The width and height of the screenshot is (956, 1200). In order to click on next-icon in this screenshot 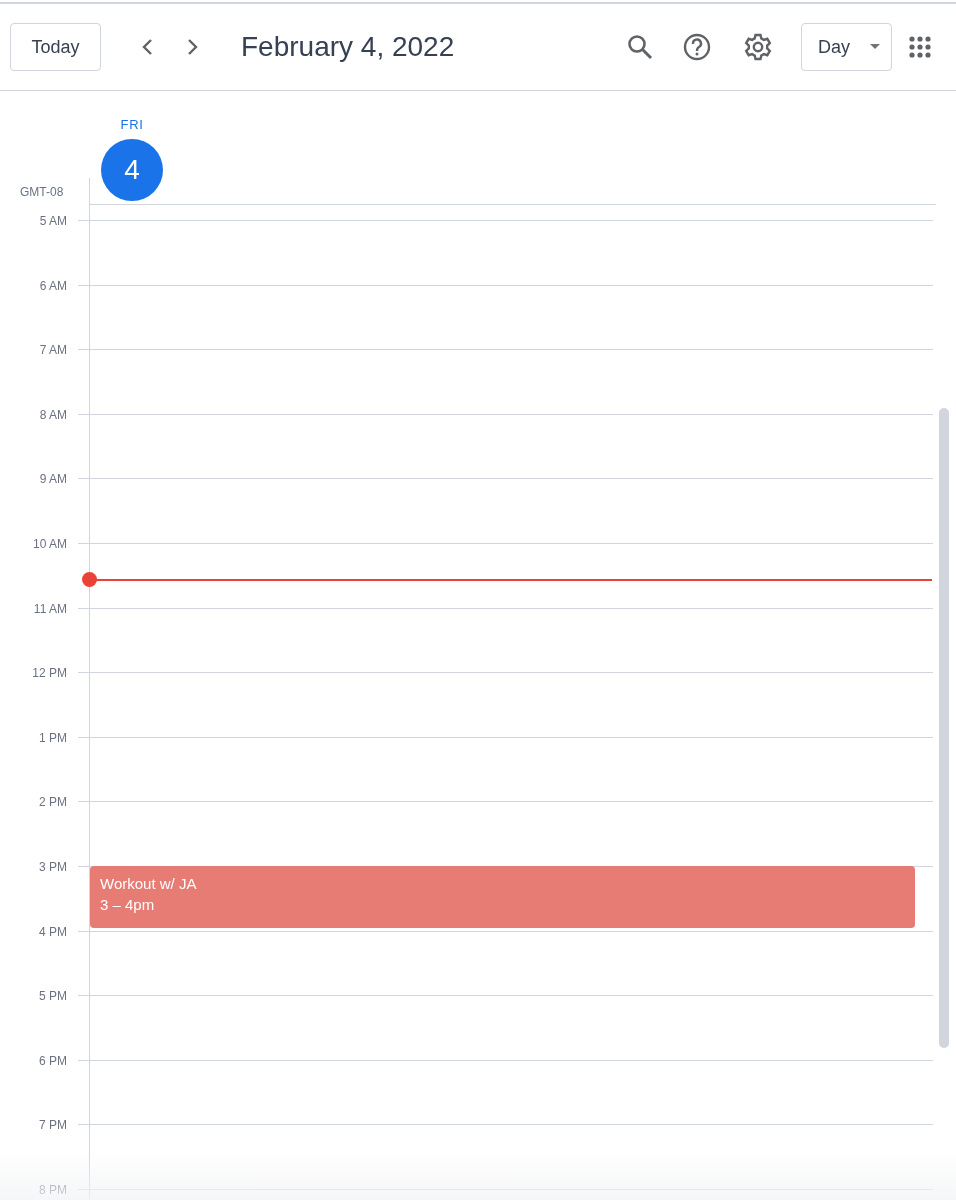, I will do `click(192, 47)`.